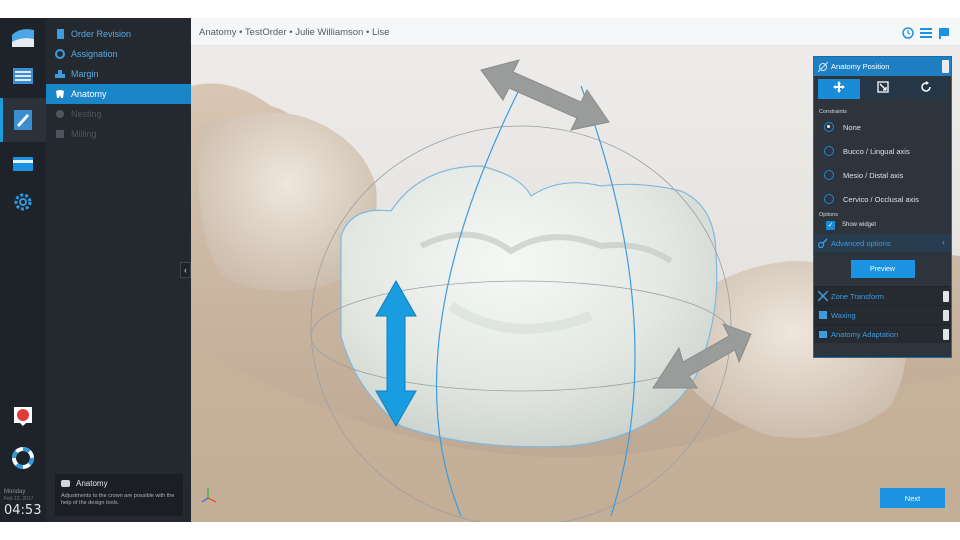 This screenshot has width=960, height=540. Describe the element at coordinates (23, 38) in the screenshot. I see `logo-icon` at that location.